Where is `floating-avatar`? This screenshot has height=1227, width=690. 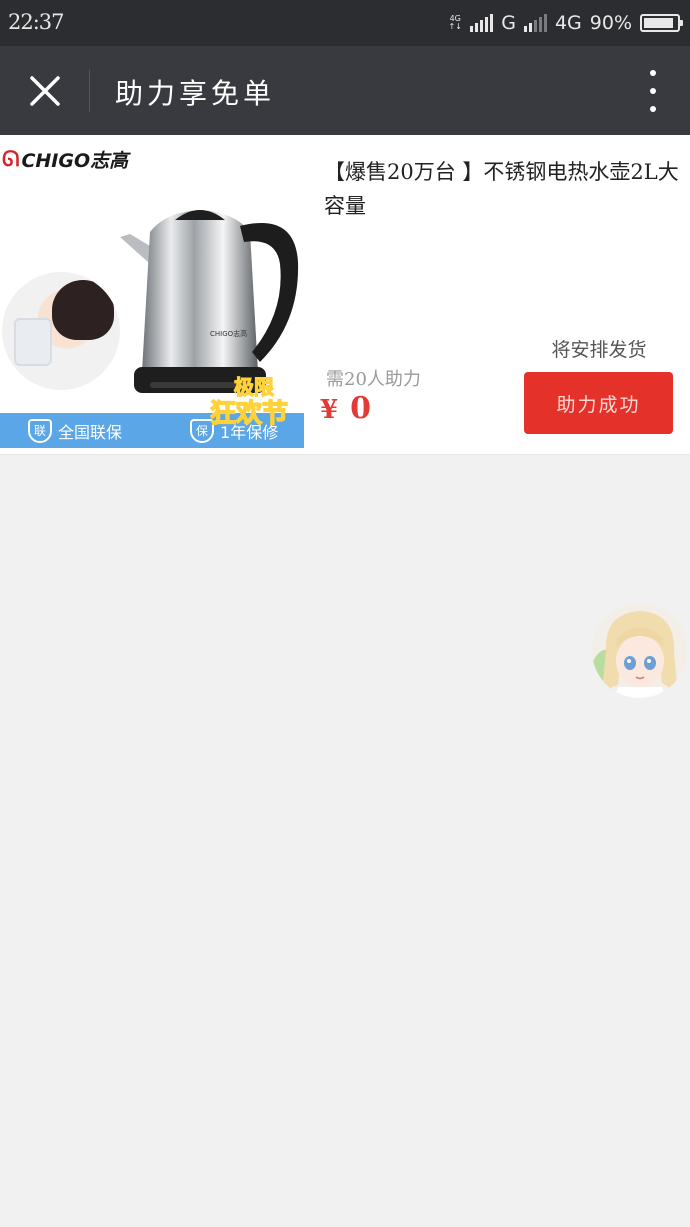 floating-avatar is located at coordinates (639, 650).